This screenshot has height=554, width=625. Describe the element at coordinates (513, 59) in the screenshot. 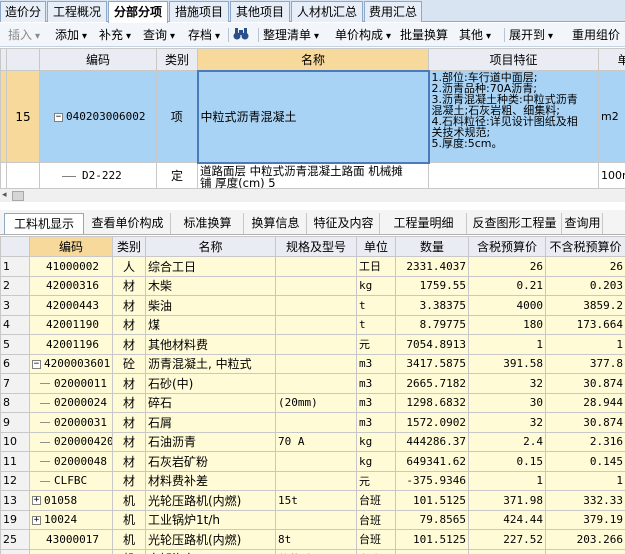

I see `col-header-features: 项目特征` at that location.